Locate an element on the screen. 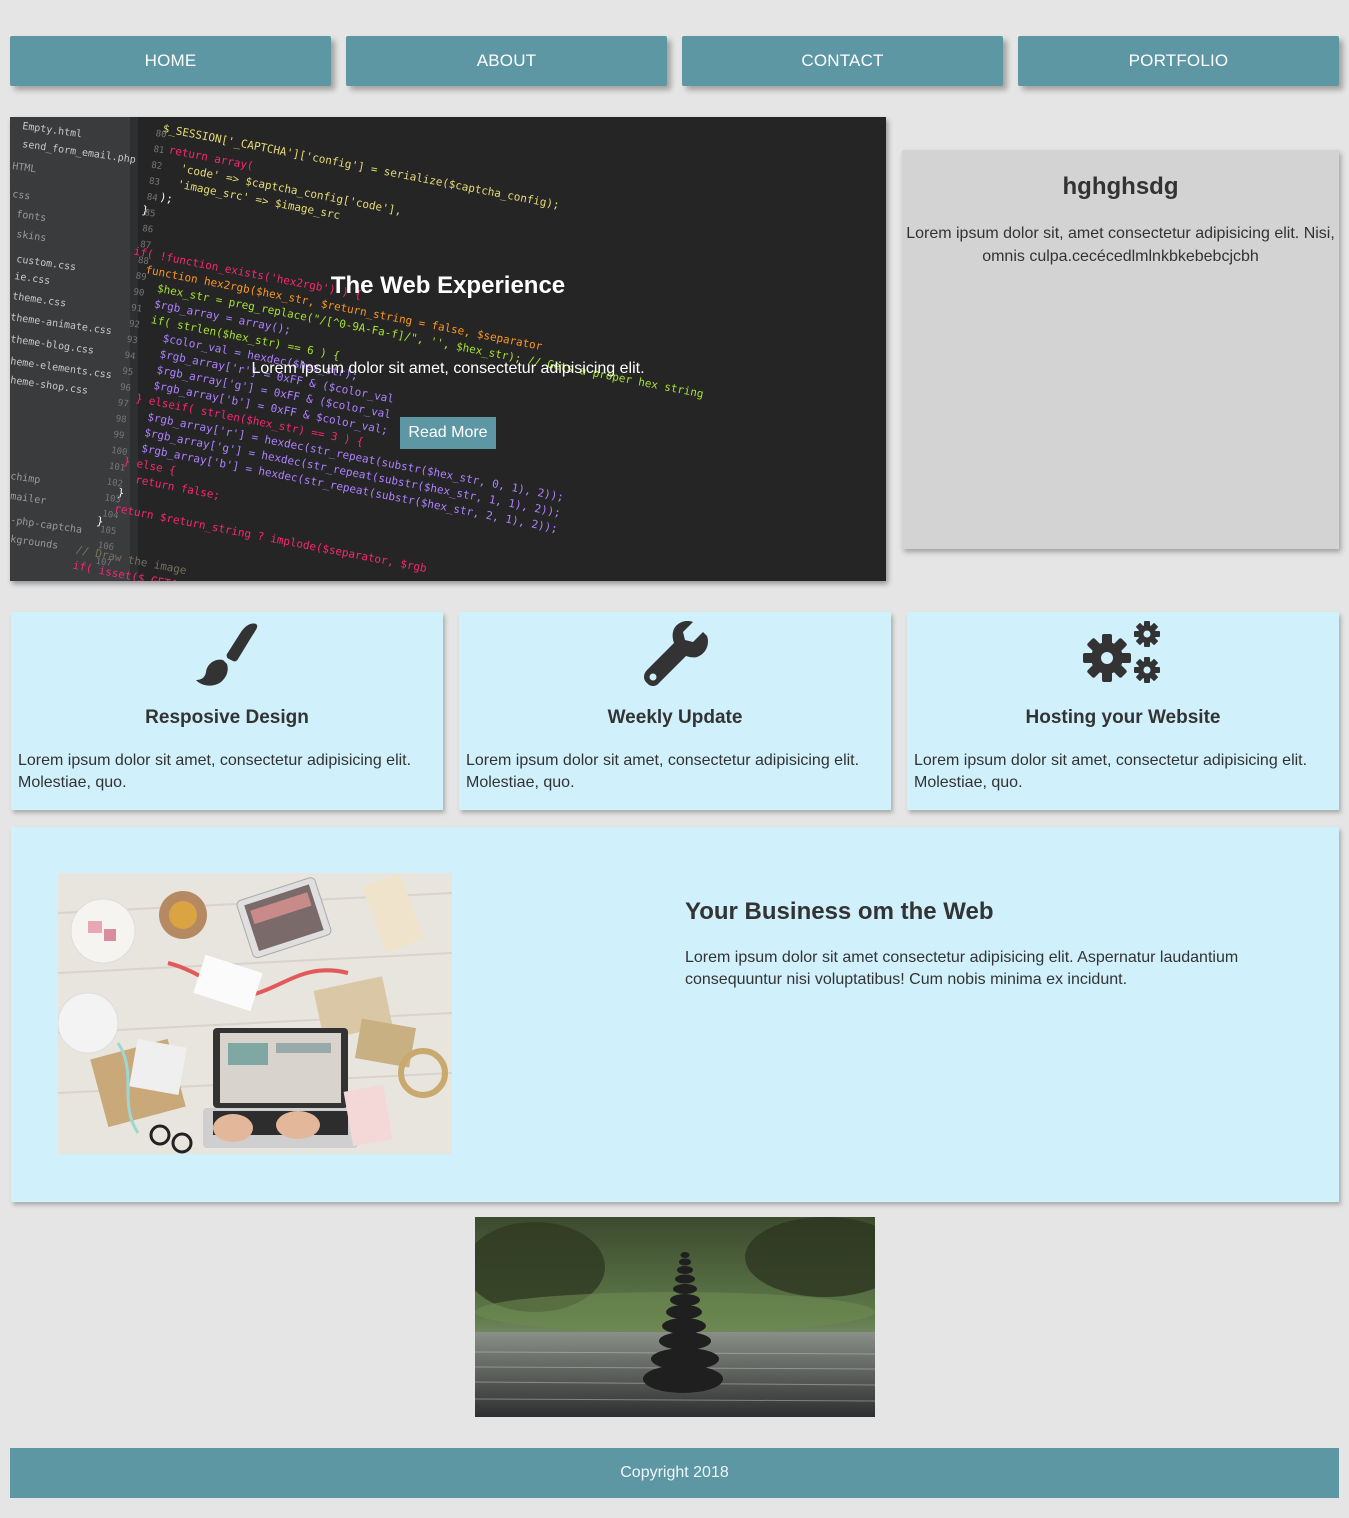  svg-text: 93 is located at coordinates (132, 340).